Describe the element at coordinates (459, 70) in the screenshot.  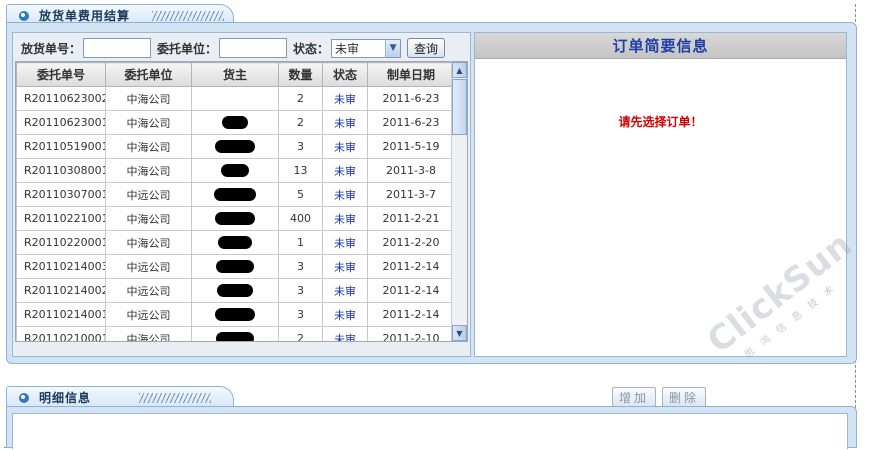
I see `scroll-up-icon: ▲` at that location.